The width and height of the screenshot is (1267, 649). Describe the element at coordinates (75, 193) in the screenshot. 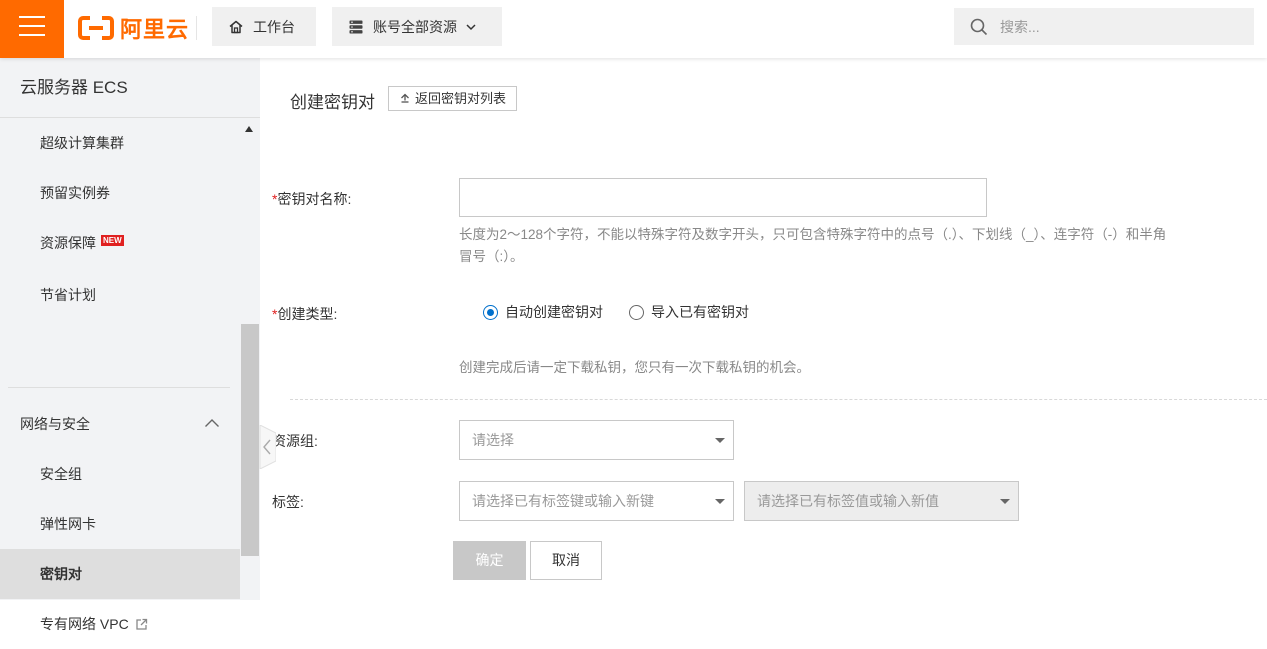

I see `sidebar-item-label: 预留实例券` at that location.